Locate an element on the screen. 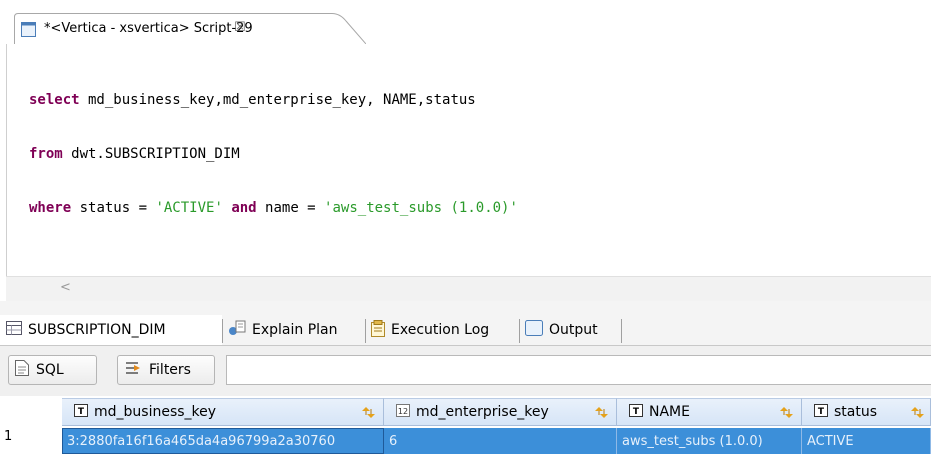 The image size is (931, 458). svg-text: 12 is located at coordinates (403, 411).